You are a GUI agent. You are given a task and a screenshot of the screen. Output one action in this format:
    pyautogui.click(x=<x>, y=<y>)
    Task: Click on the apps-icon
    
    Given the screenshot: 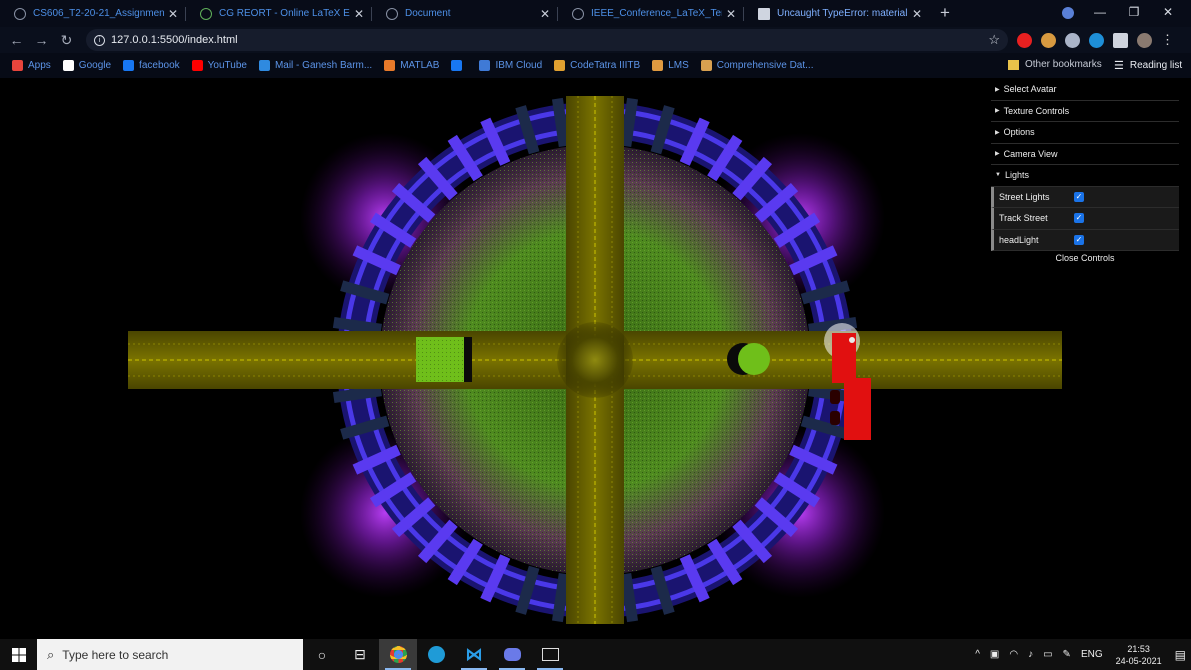 What is the action you would take?
    pyautogui.click(x=17, y=65)
    